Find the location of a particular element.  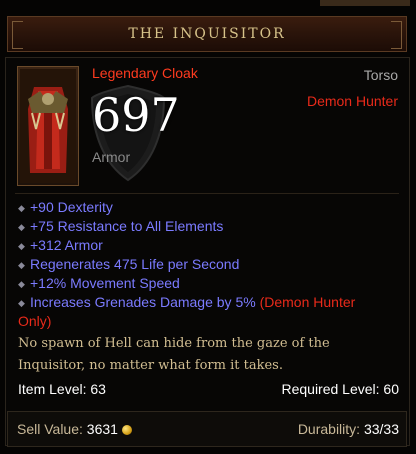

item-icon-frame is located at coordinates (48, 126).